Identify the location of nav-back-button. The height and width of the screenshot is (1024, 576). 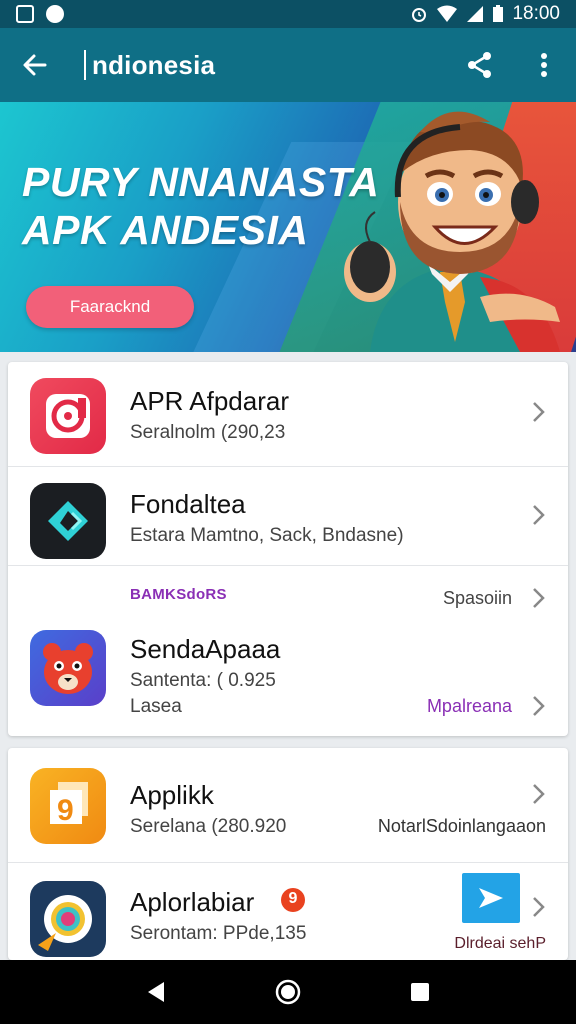
(156, 992).